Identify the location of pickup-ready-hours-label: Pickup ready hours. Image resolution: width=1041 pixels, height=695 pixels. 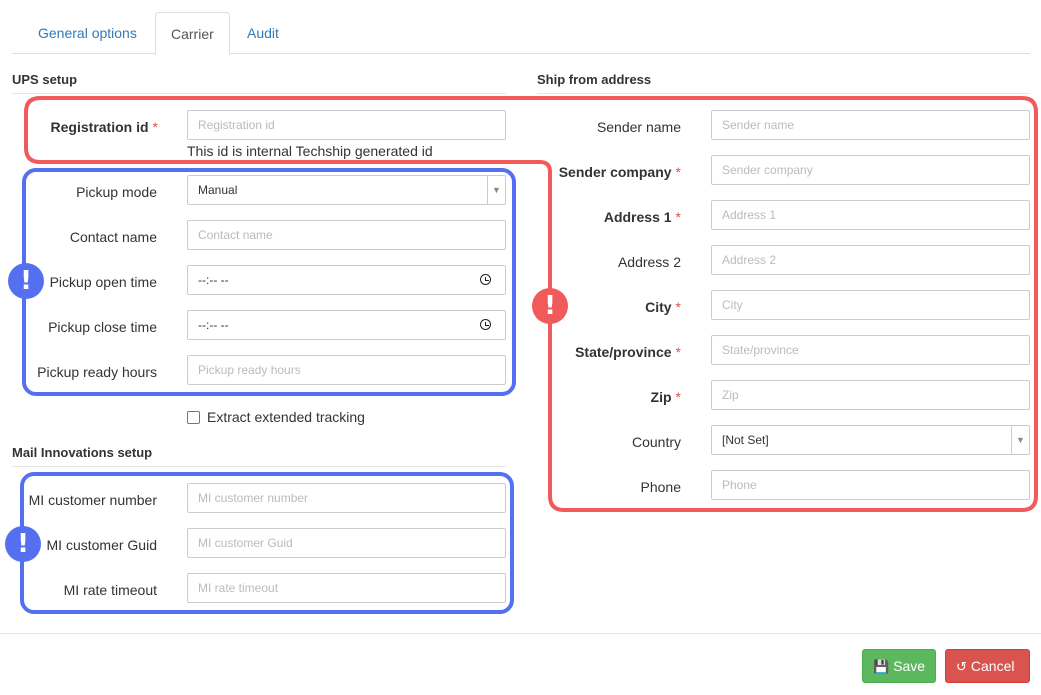
(97, 372).